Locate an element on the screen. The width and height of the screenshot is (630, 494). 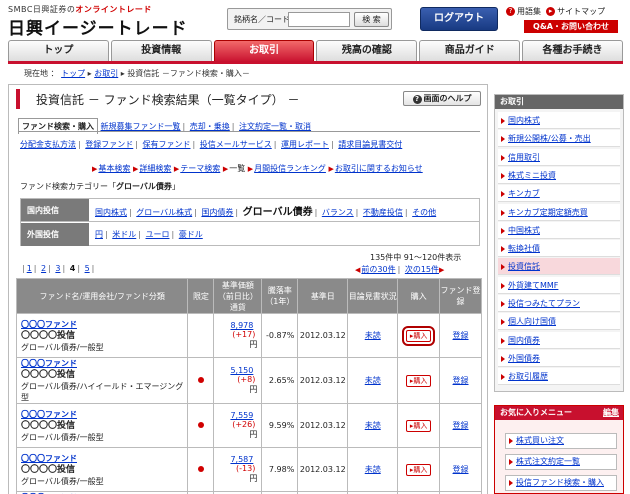
fund-category: グローバル債券/一般型 is located at coordinates (62, 347).